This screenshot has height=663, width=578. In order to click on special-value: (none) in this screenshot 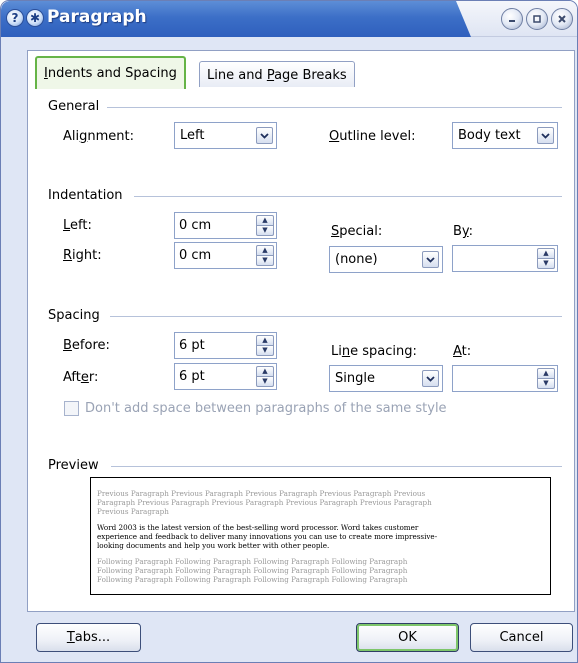, I will do `click(356, 259)`.